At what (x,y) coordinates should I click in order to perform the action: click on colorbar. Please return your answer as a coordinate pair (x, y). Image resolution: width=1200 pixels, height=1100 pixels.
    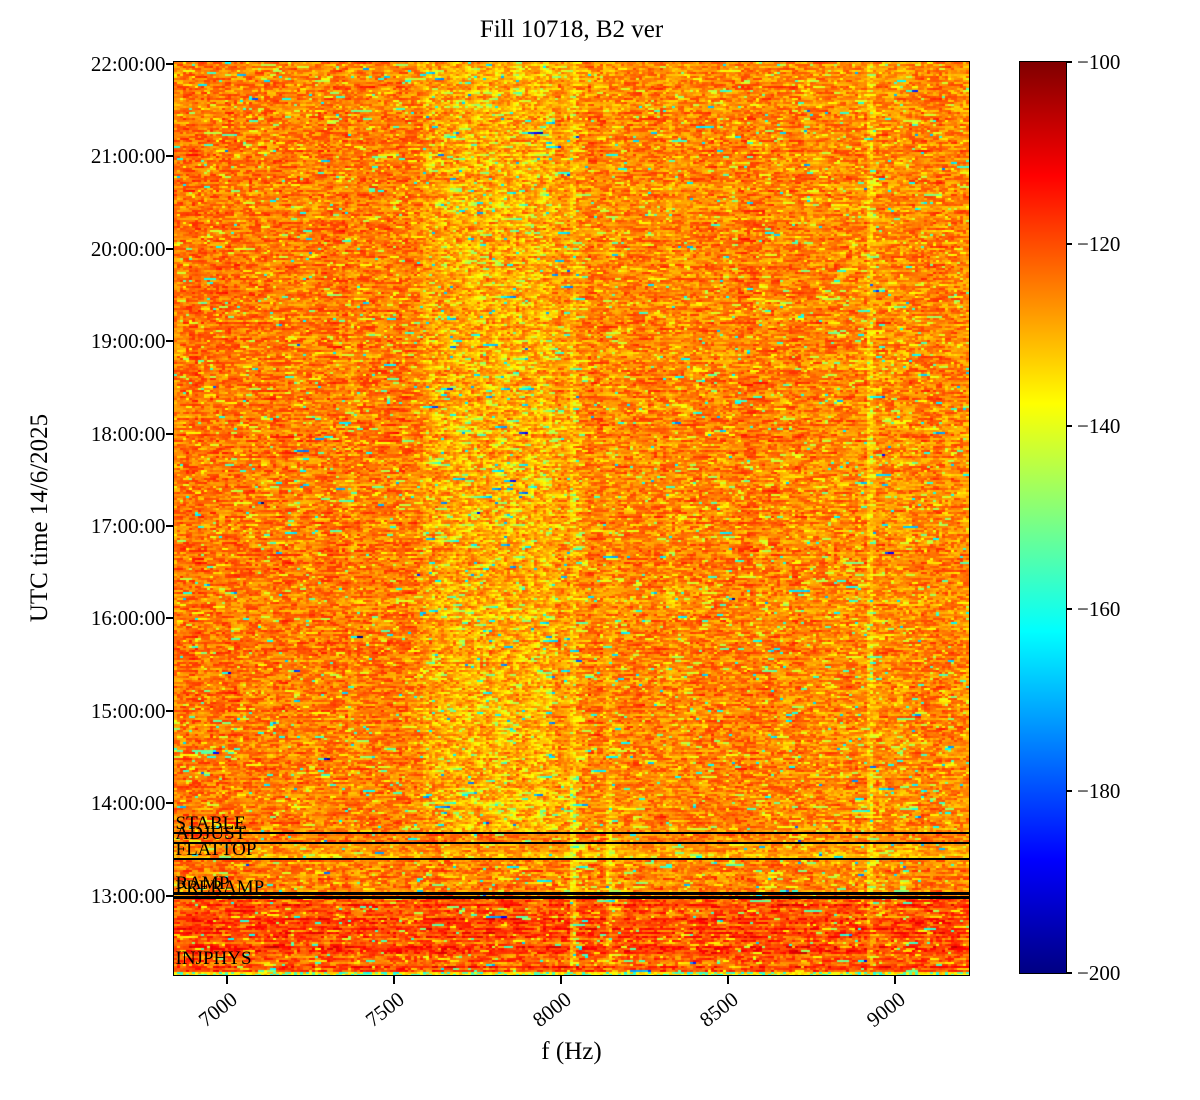
    Looking at the image, I should click on (1043, 517).